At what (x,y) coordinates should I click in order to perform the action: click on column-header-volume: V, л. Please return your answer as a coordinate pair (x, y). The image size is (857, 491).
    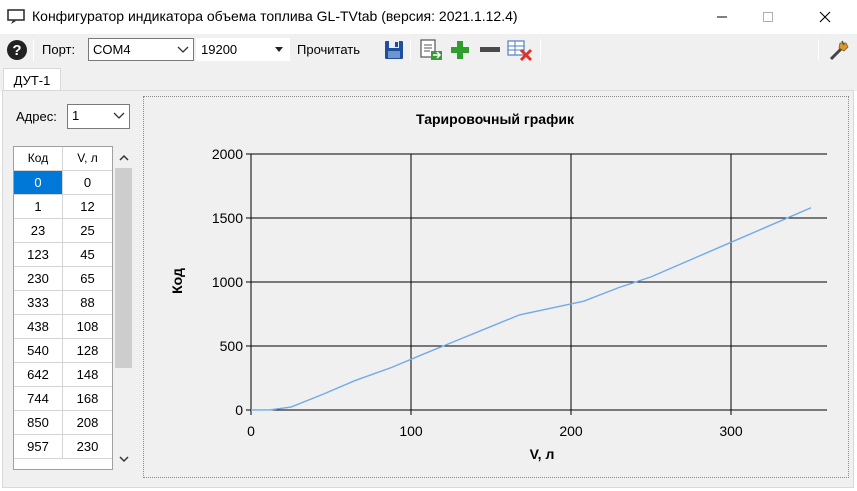
    Looking at the image, I should click on (87, 159).